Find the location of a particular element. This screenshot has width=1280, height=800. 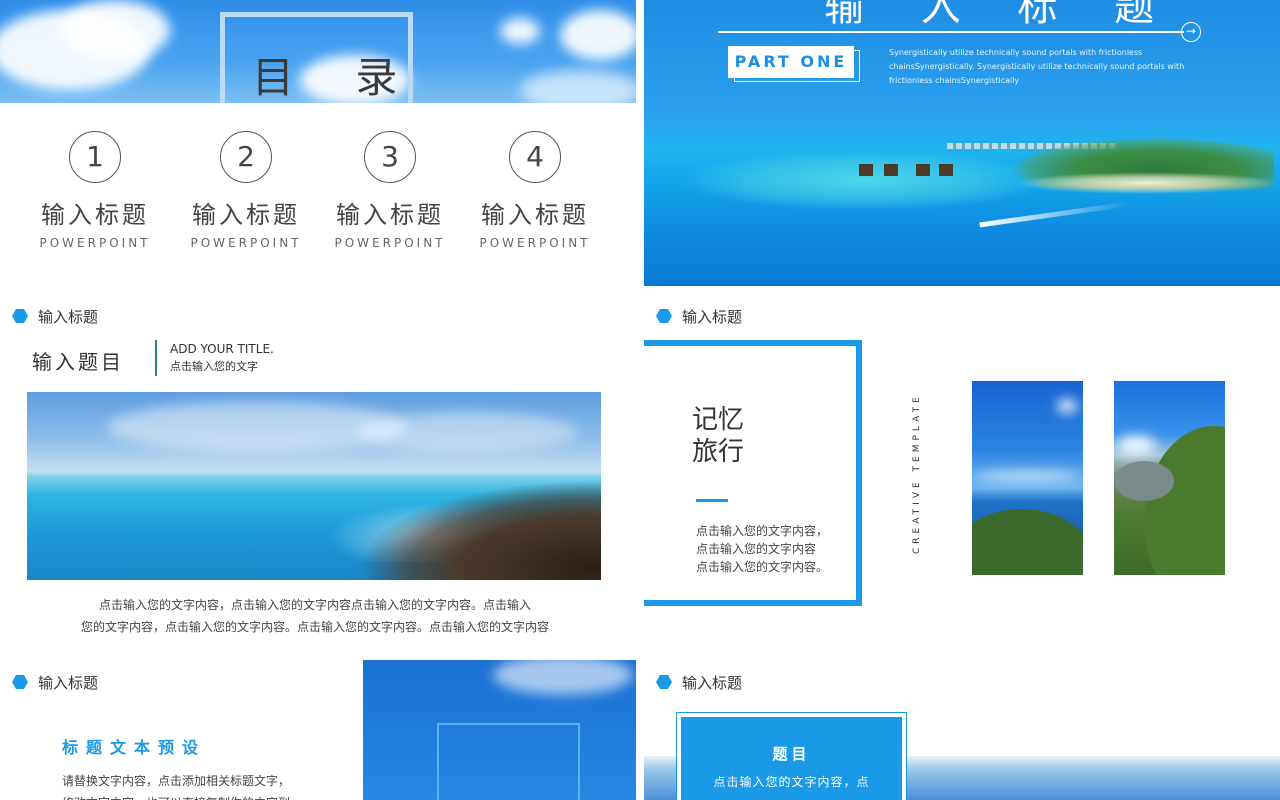

memo-title-line: 旅行 is located at coordinates (718, 452).